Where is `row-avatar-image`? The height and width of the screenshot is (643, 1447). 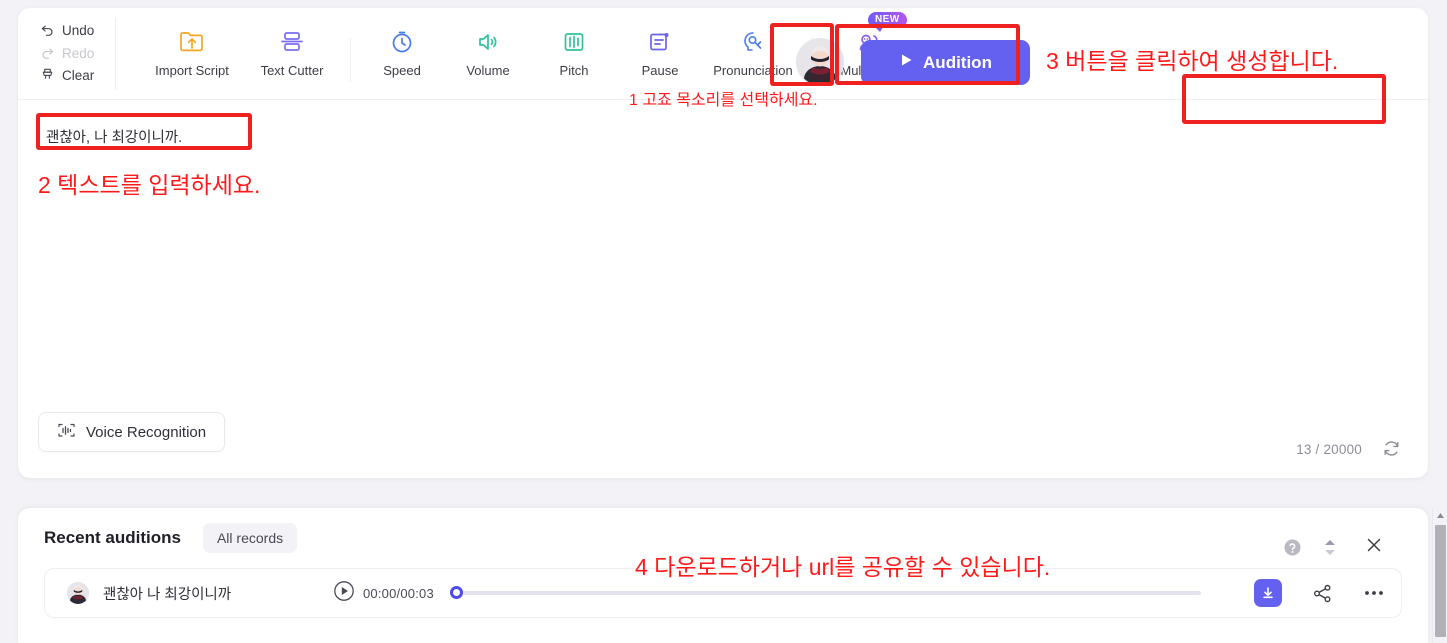
row-avatar-image is located at coordinates (78, 593).